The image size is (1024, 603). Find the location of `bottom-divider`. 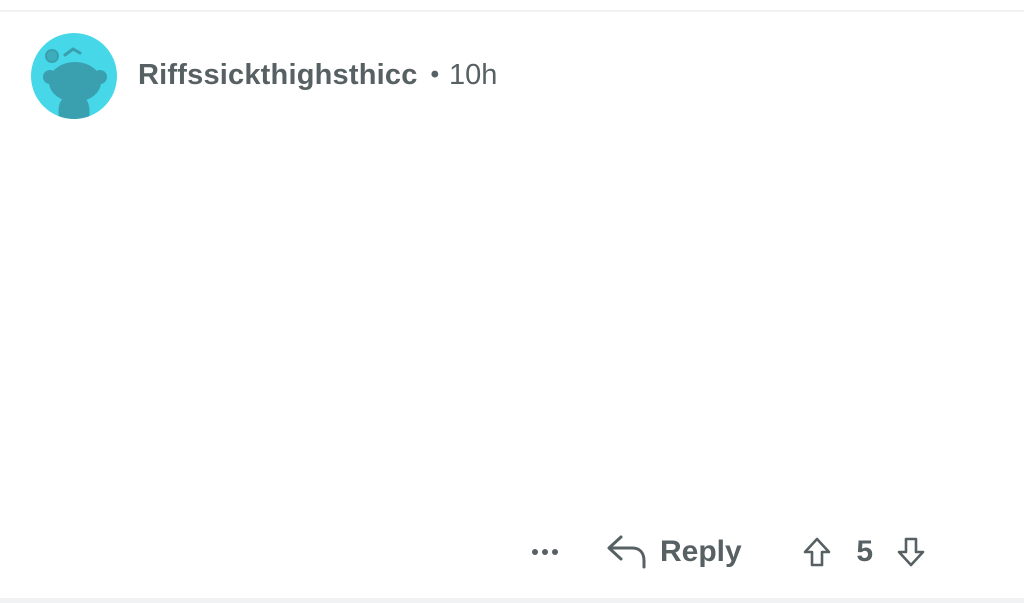

bottom-divider is located at coordinates (512, 600).